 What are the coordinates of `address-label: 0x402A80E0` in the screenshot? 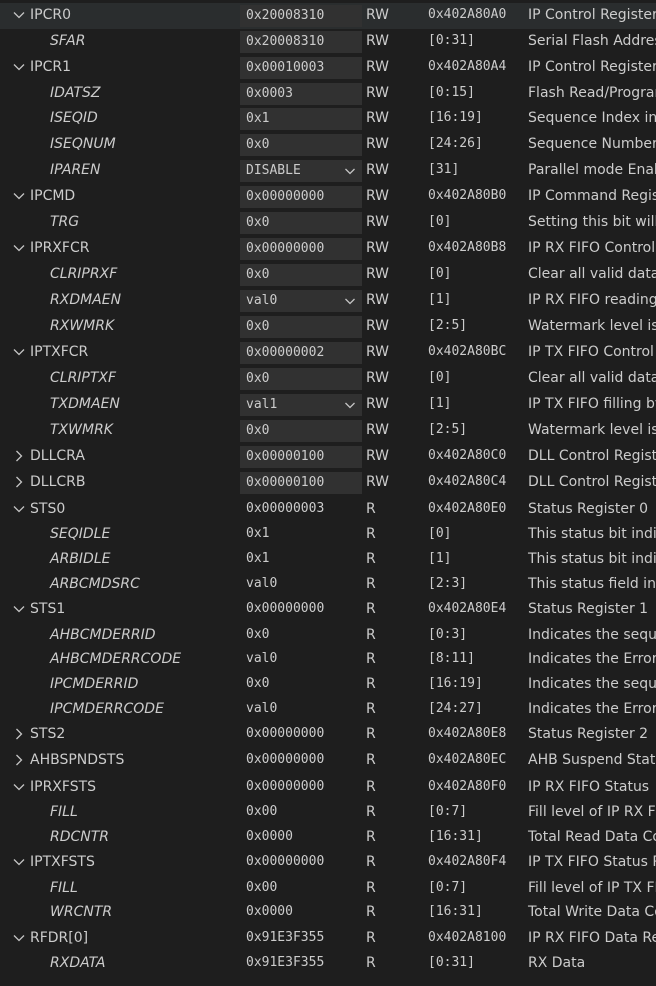 It's located at (467, 508).